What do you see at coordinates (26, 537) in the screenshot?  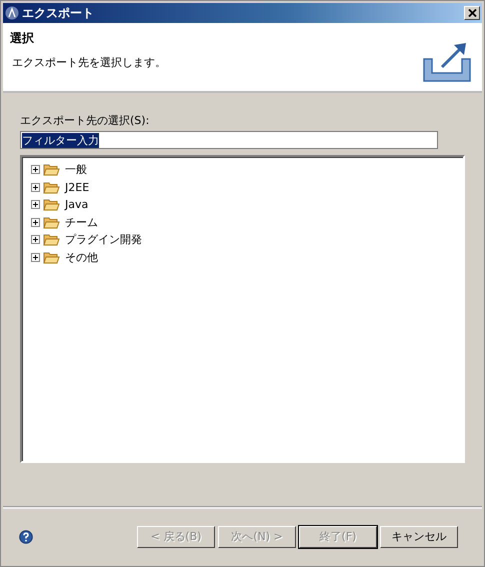 I see `help-icon` at bounding box center [26, 537].